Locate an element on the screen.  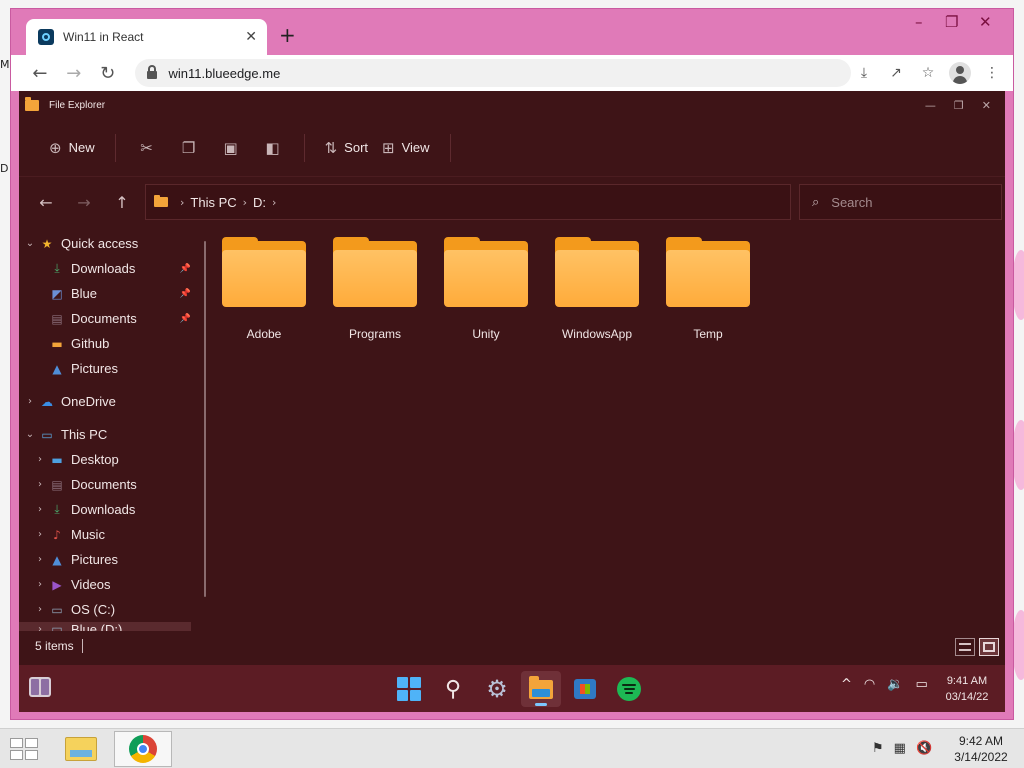
folder-item: Temp is located at coordinates (708, 289).